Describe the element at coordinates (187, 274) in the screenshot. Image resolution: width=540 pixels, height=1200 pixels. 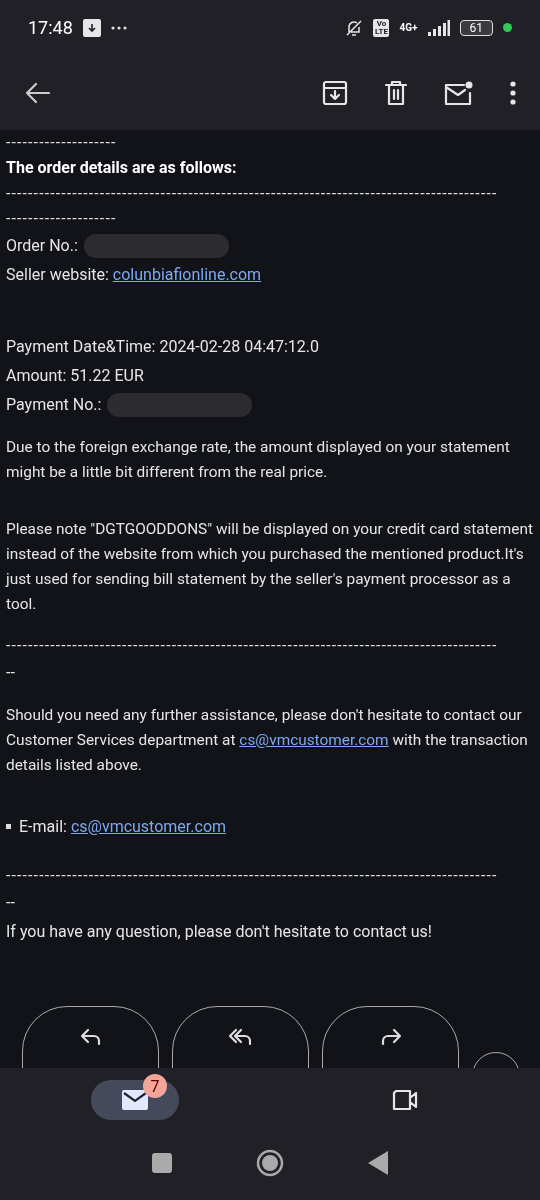
I see `website-link: colunbiafionline.com` at that location.